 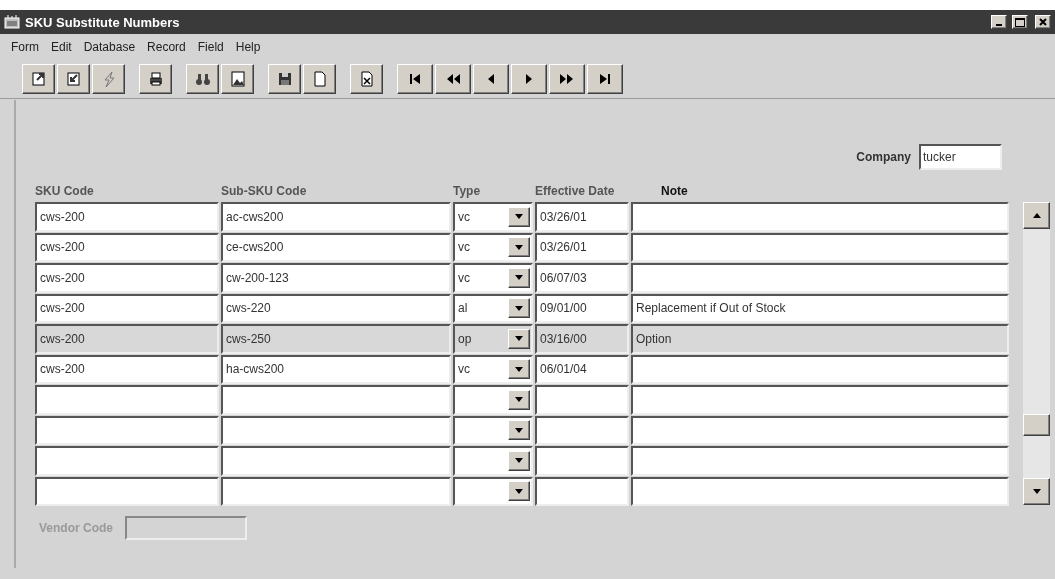 What do you see at coordinates (1020, 22) in the screenshot?
I see `maximize-button` at bounding box center [1020, 22].